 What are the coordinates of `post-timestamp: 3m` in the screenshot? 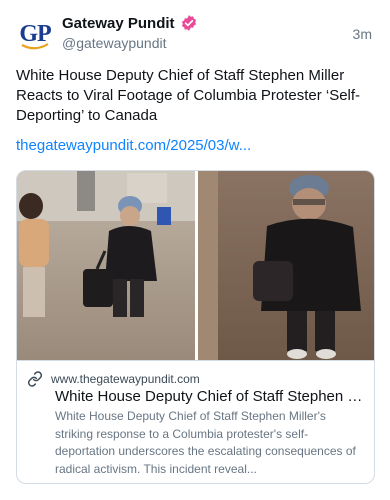 It's located at (362, 34).